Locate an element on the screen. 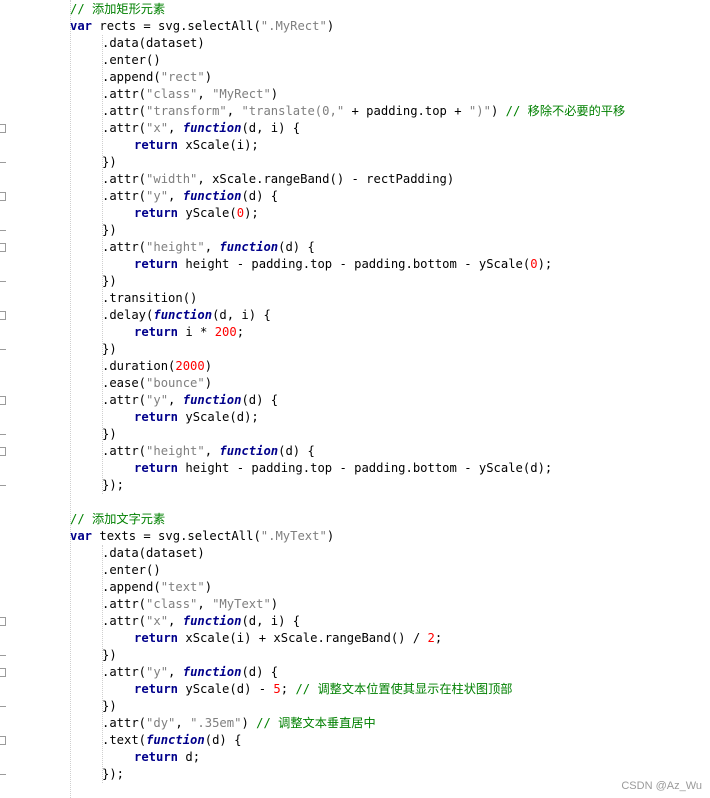 This screenshot has width=710, height=798. code-token: "y" is located at coordinates (157, 400).